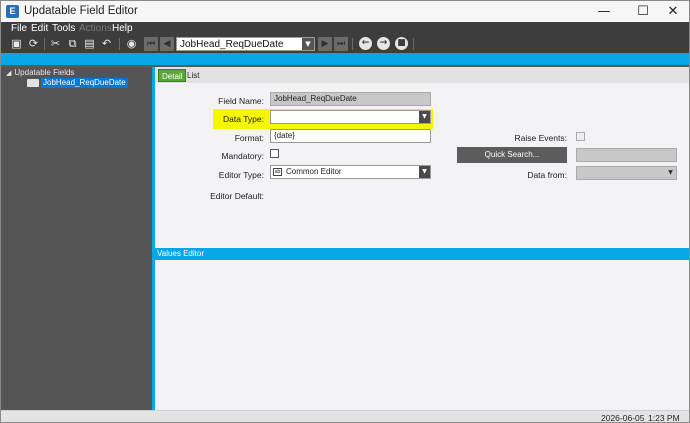  What do you see at coordinates (672, 11) in the screenshot?
I see `close-button: ✕` at bounding box center [672, 11].